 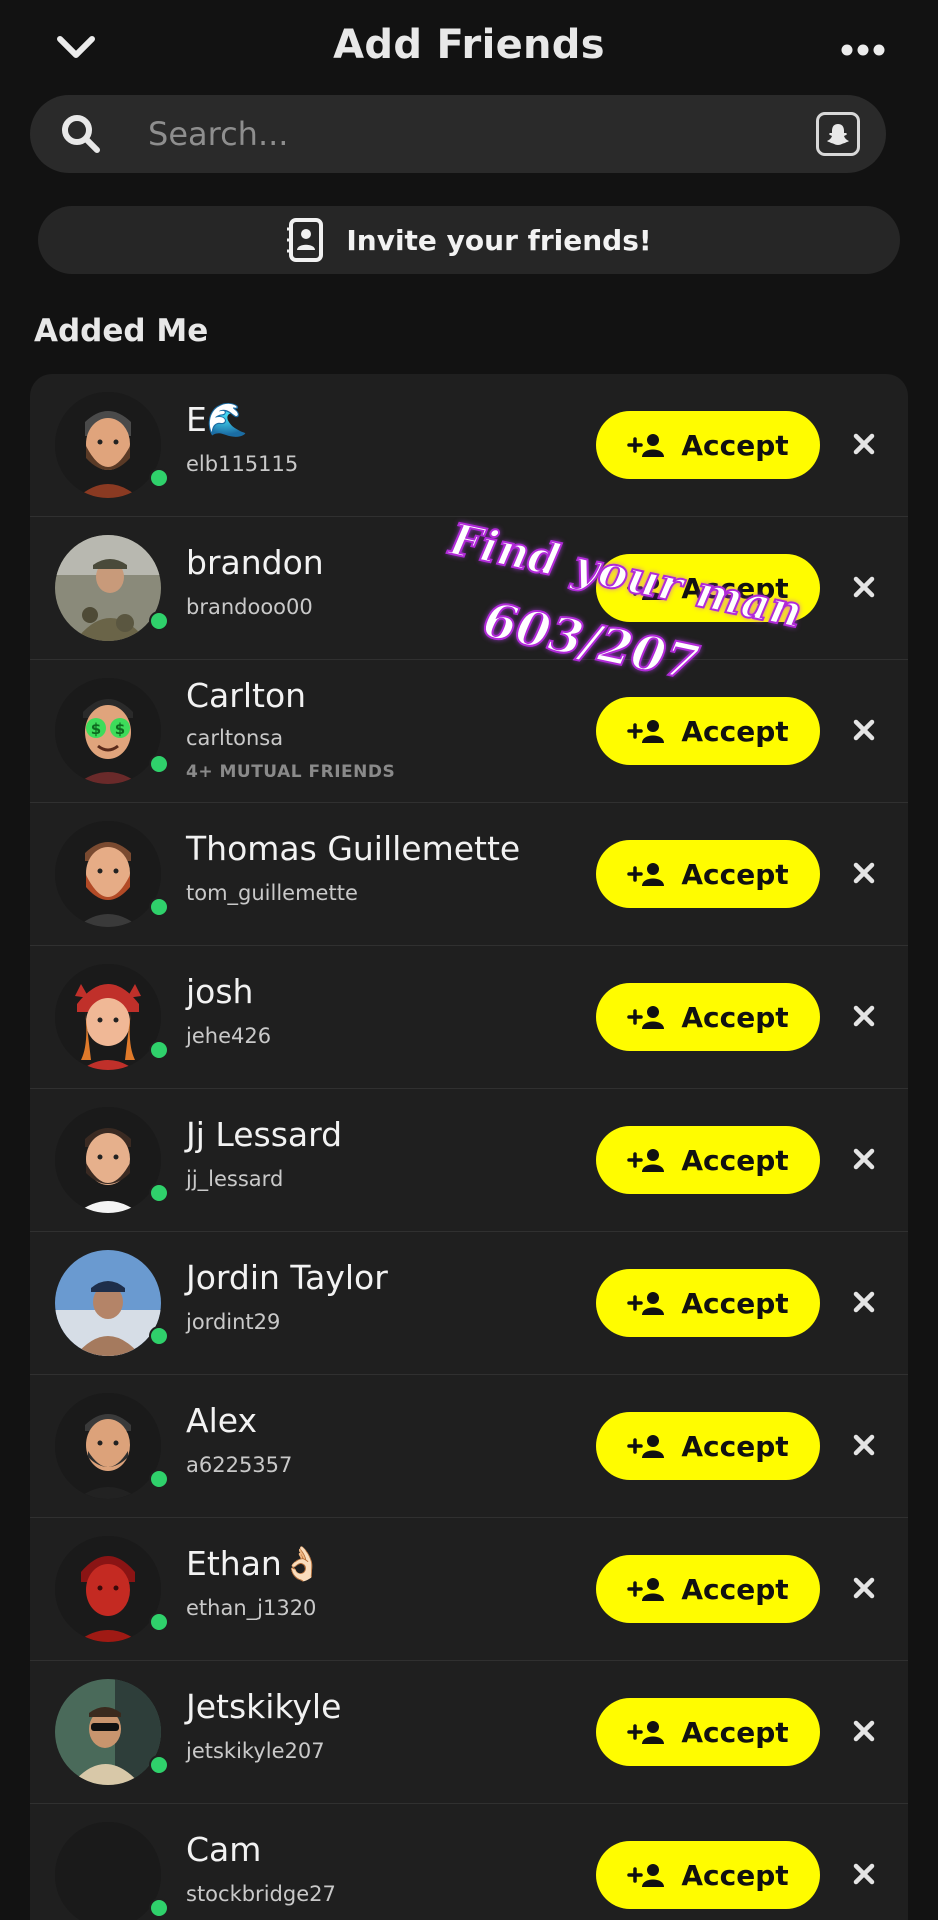 What do you see at coordinates (108, 1303) in the screenshot?
I see `avatar-photo-sky-selfie` at bounding box center [108, 1303].